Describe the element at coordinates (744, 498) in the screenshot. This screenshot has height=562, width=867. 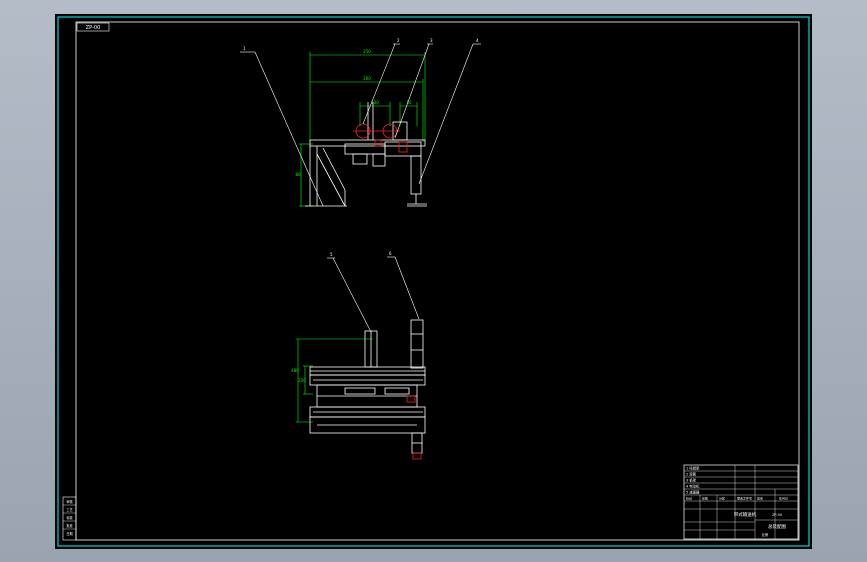
I see `header-cell: 更改文件号` at that location.